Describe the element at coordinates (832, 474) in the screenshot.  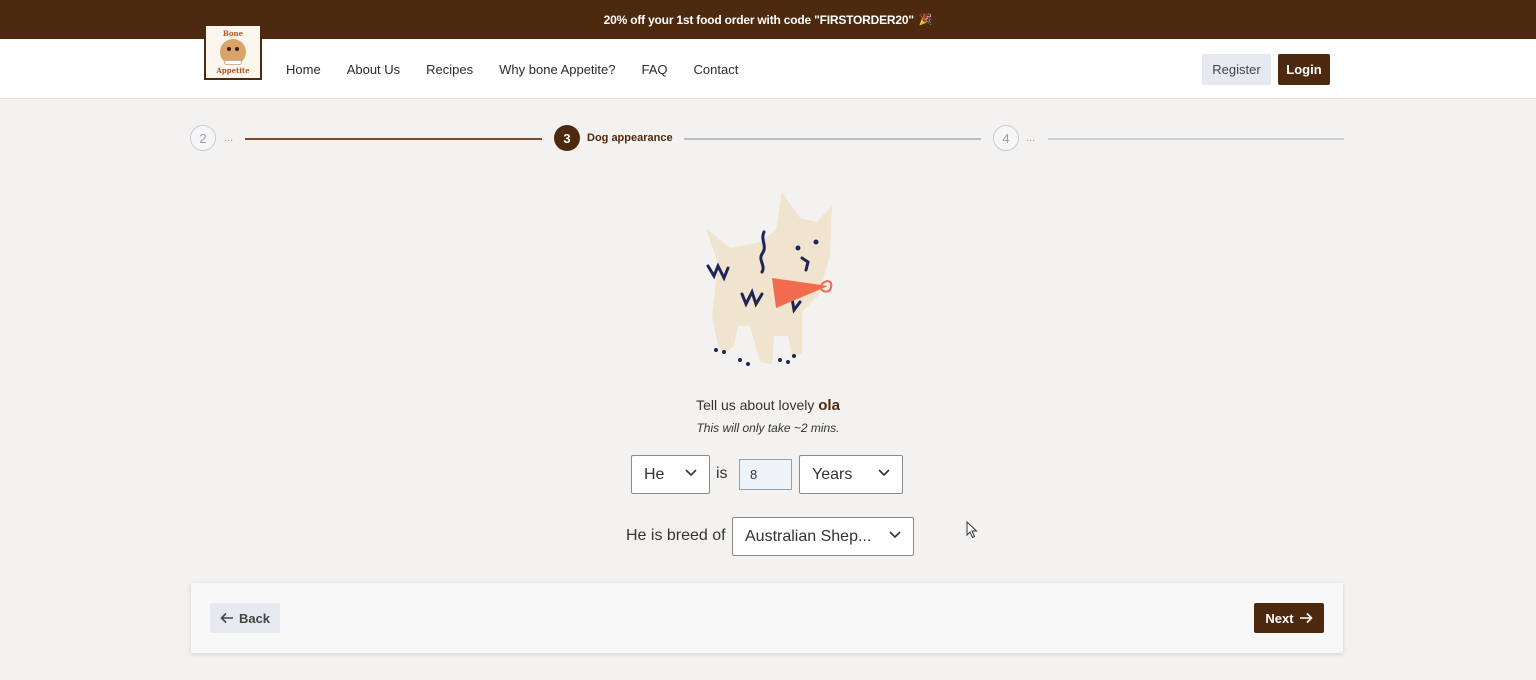
I see `age-unit-select-value: Years` at that location.